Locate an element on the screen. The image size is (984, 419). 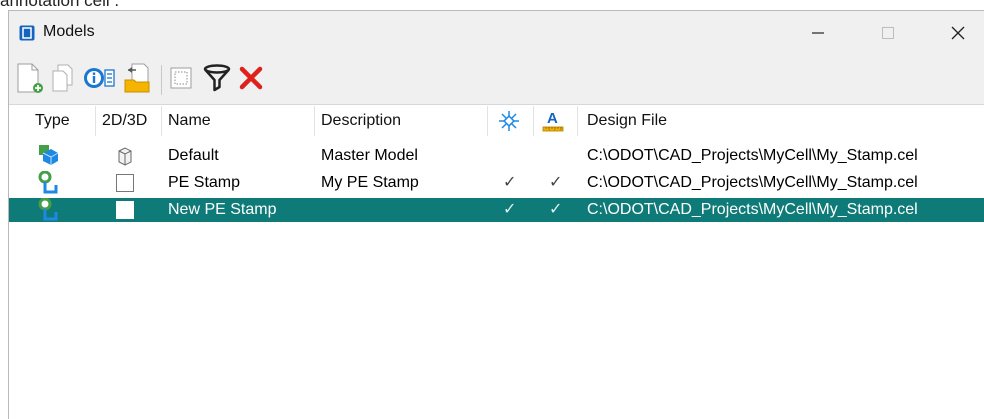
annotation-scale-icon: A is located at coordinates (553, 123).